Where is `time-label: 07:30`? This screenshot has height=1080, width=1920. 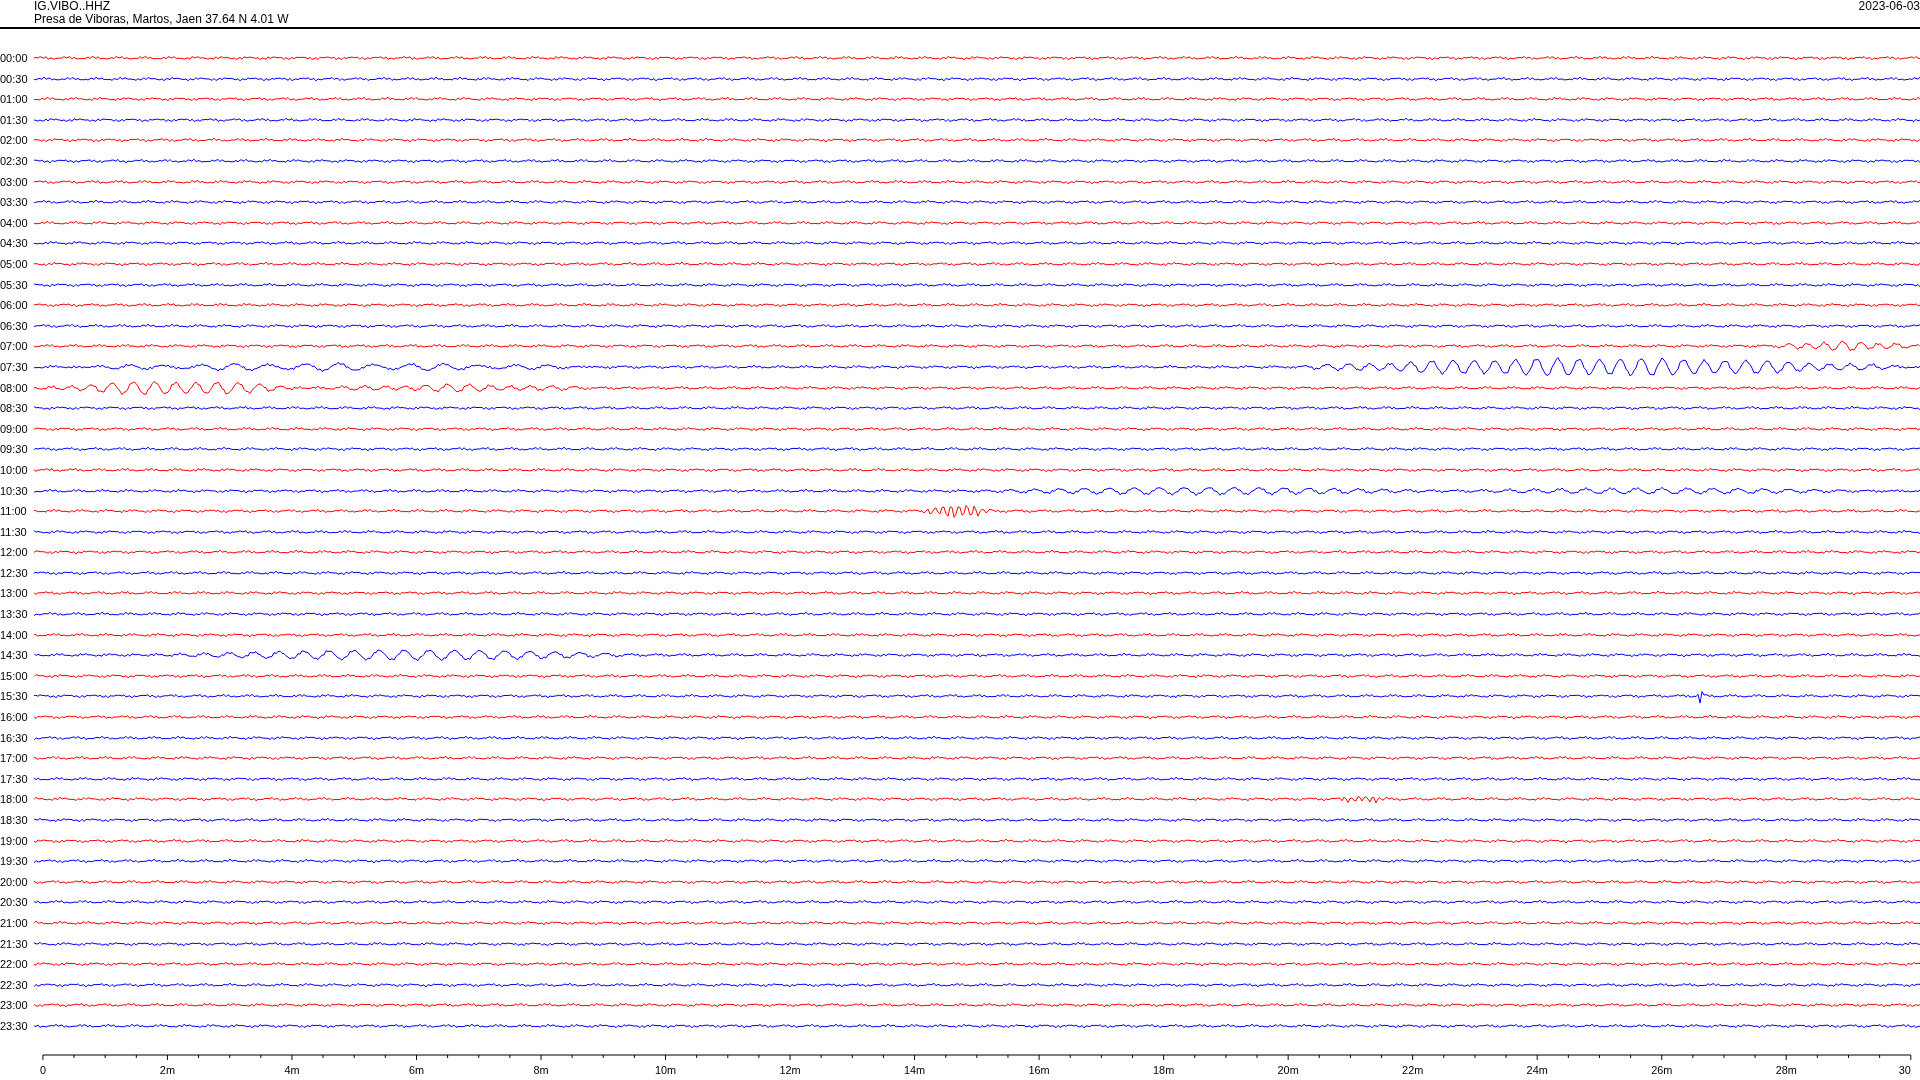
time-label: 07:30 is located at coordinates (14, 366).